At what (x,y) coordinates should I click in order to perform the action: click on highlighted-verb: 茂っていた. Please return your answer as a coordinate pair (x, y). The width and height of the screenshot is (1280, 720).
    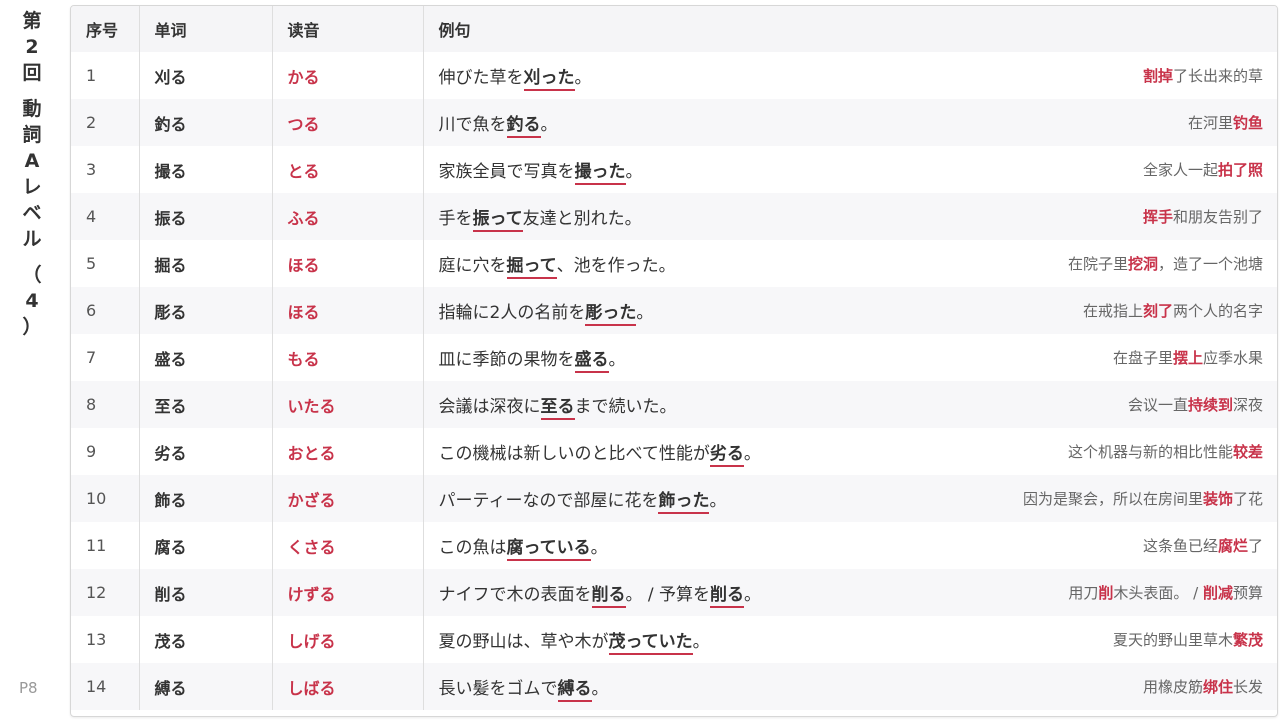
    Looking at the image, I should click on (650, 643).